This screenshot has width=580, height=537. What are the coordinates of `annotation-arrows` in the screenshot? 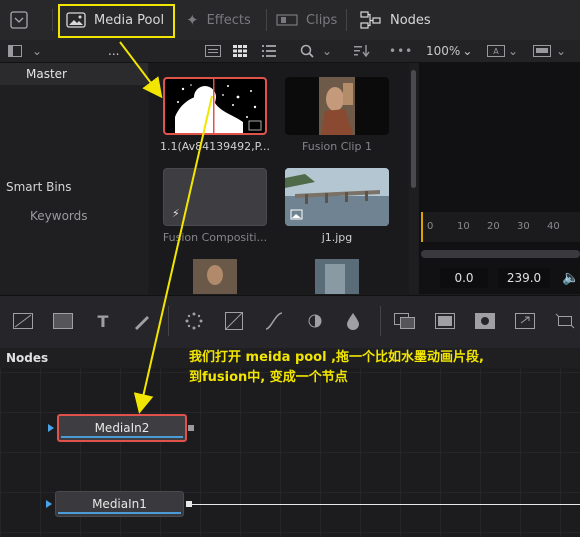 It's located at (166, 227).